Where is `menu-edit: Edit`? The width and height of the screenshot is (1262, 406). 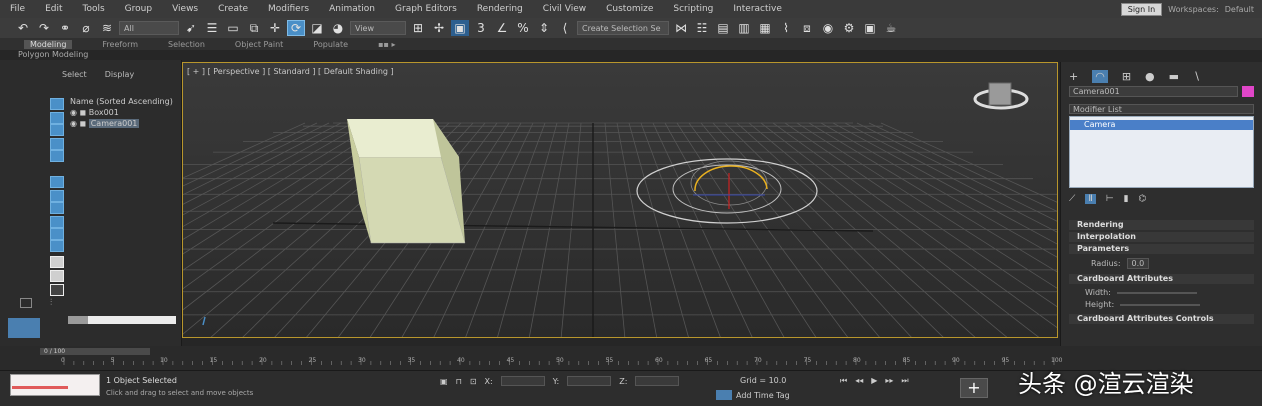 menu-edit: Edit is located at coordinates (53, 9).